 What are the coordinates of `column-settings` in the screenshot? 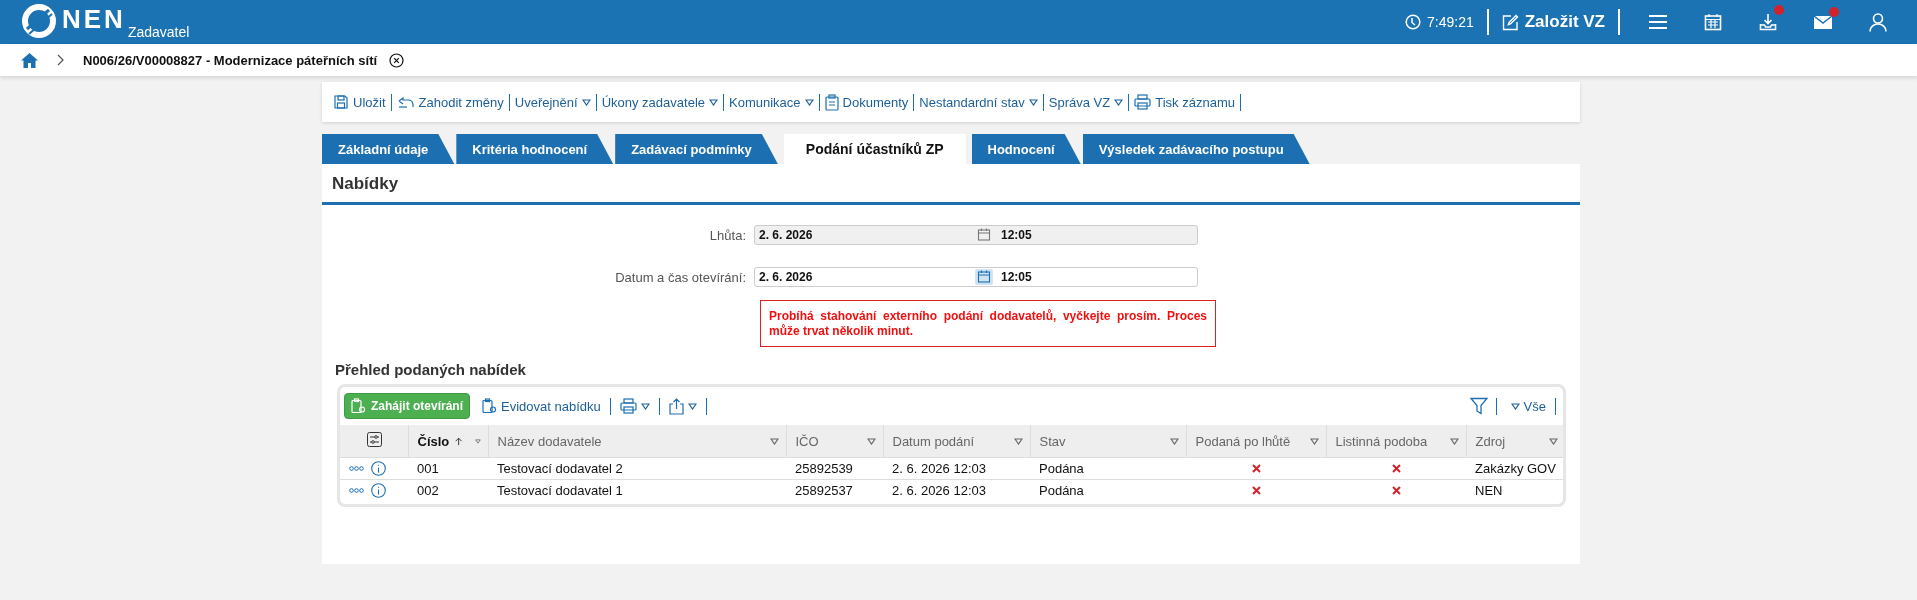 It's located at (374, 441).